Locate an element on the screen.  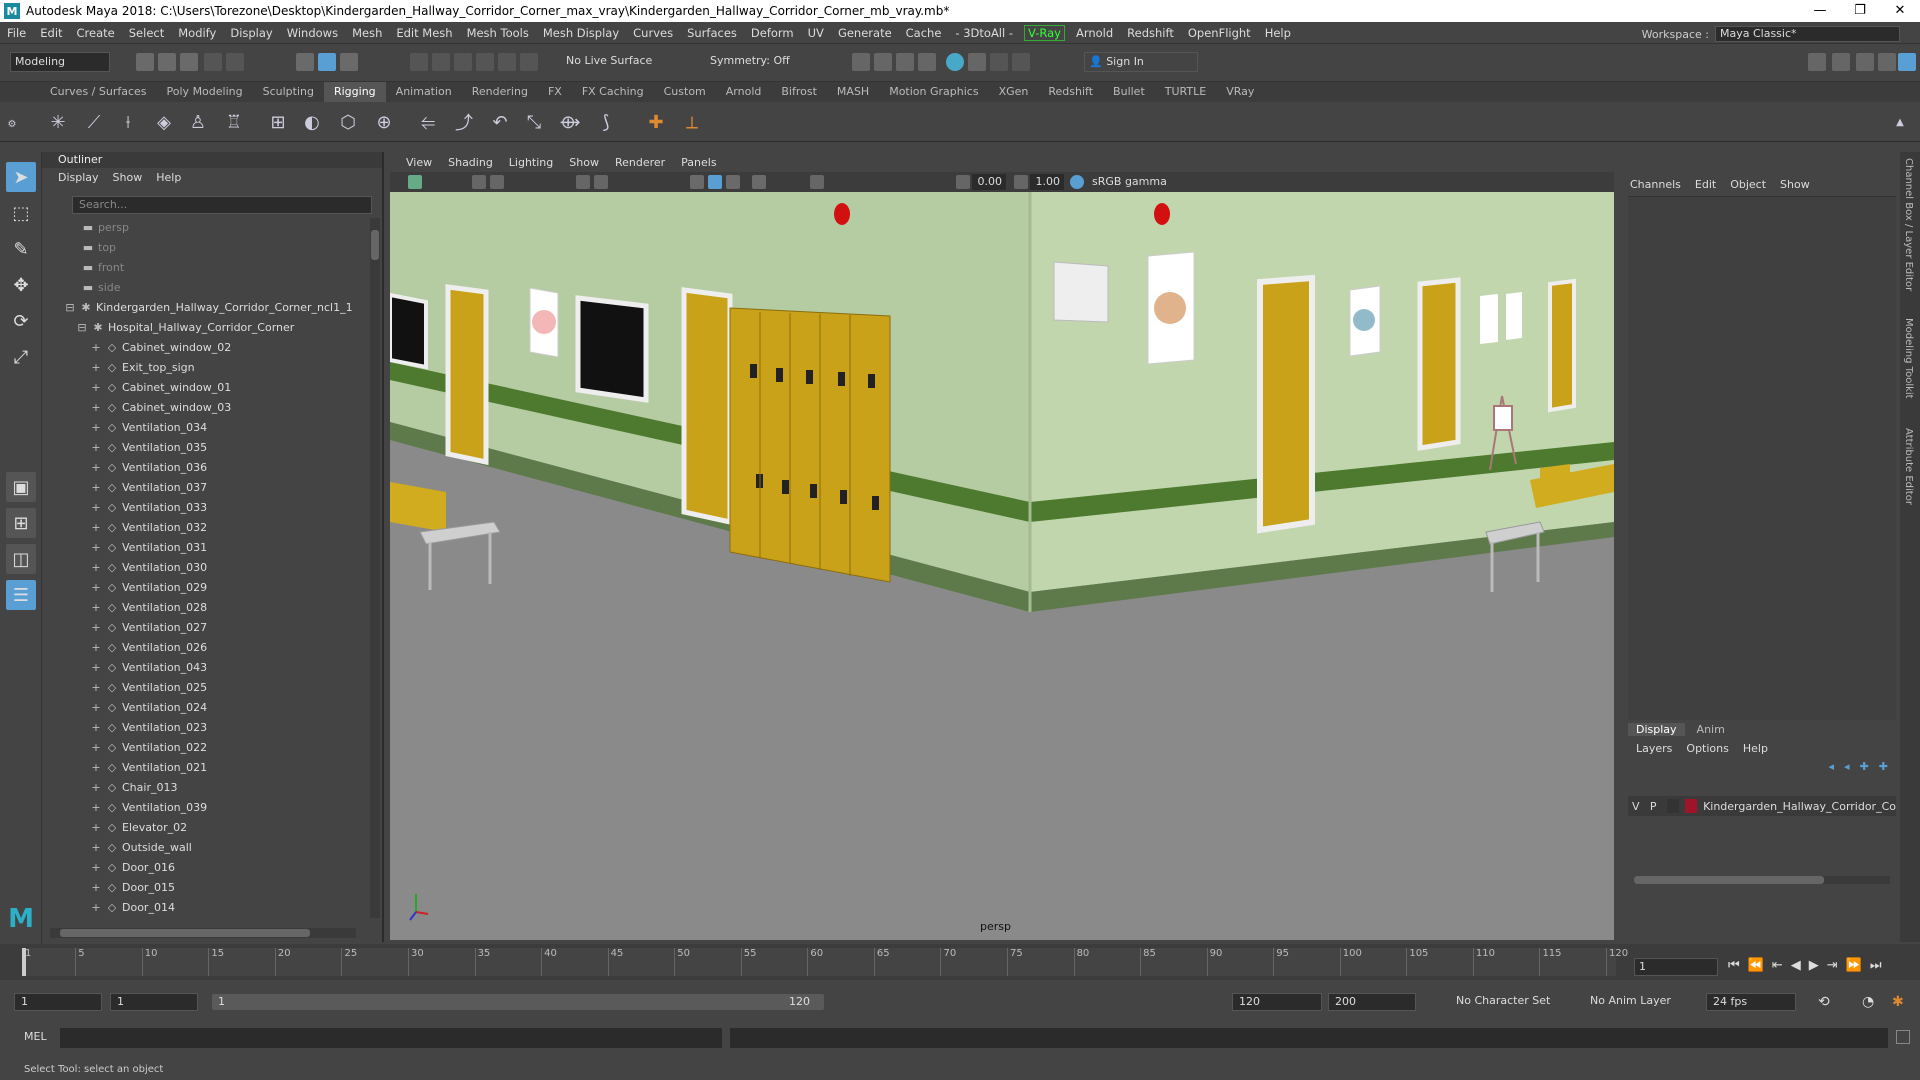
outliner-row: + ◇ Ventilation_030 is located at coordinates (205, 568).